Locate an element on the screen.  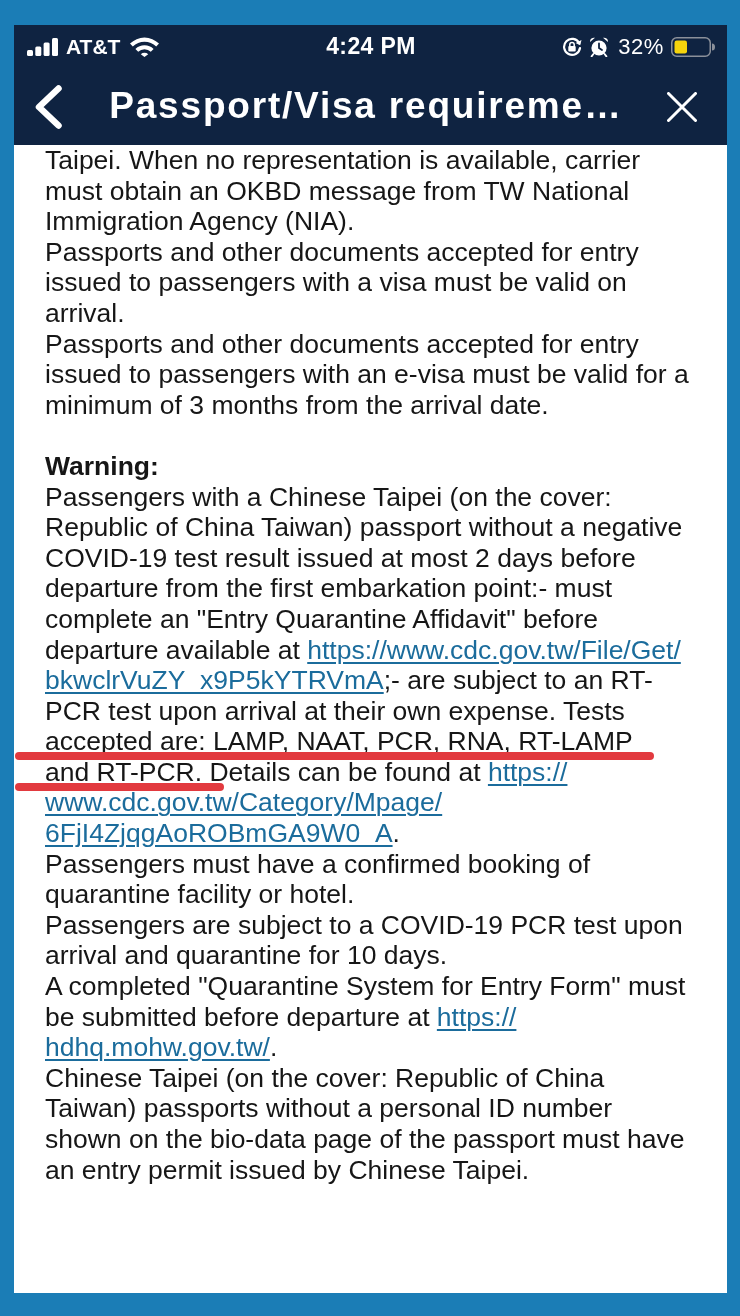
paragraph: Taipei. When no representation is available, carrier must obtain an OKBD message from TW National Immigration Agency (NIA). is located at coordinates (343, 191).